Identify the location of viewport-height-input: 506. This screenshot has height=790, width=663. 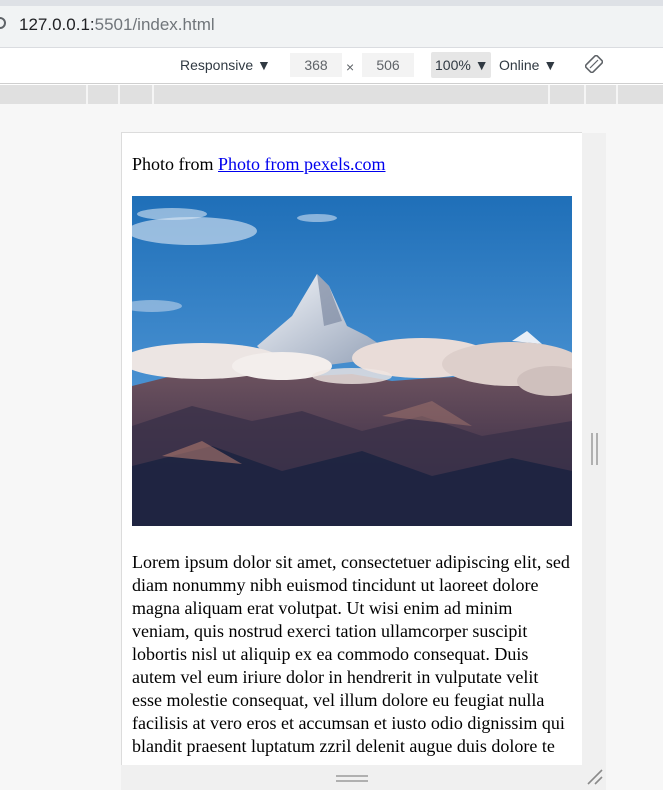
(388, 65).